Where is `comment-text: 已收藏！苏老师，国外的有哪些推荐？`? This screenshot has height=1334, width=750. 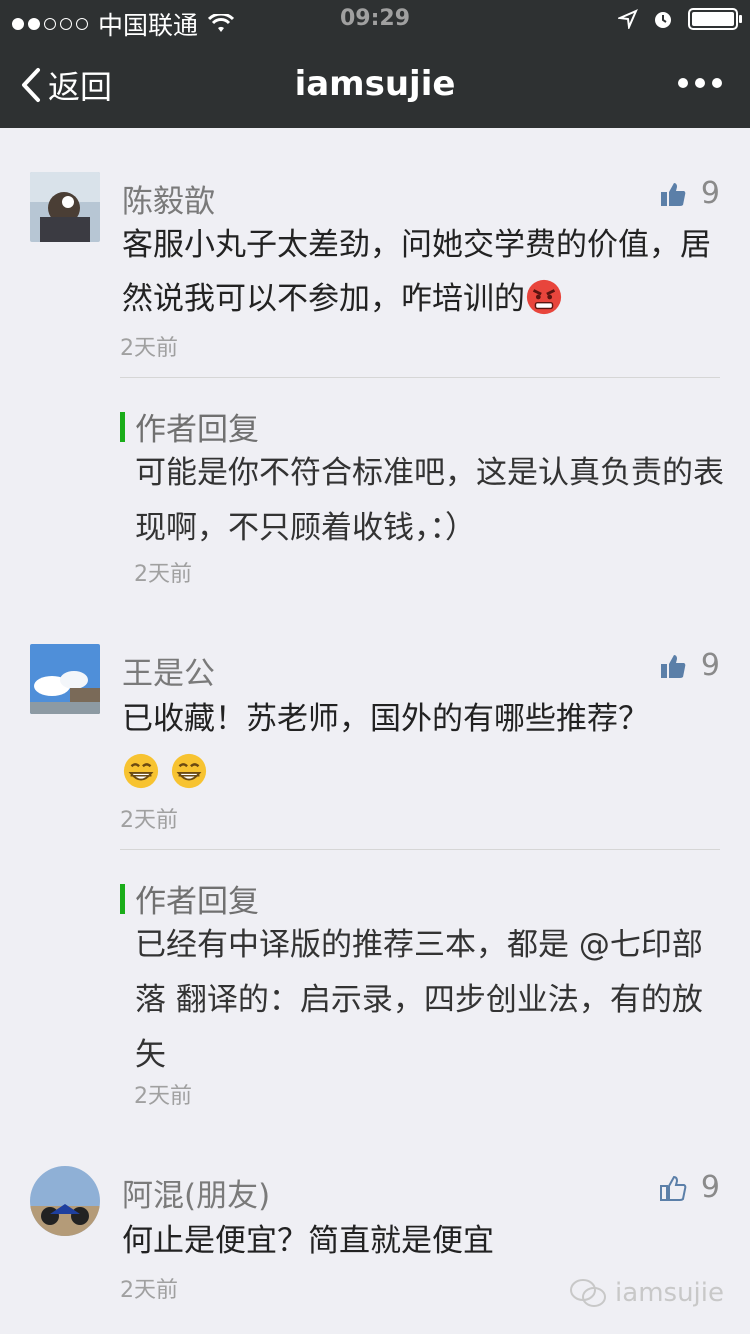
comment-text: 已收藏！苏老师，国外的有哪些推荐？ is located at coordinates (422, 746).